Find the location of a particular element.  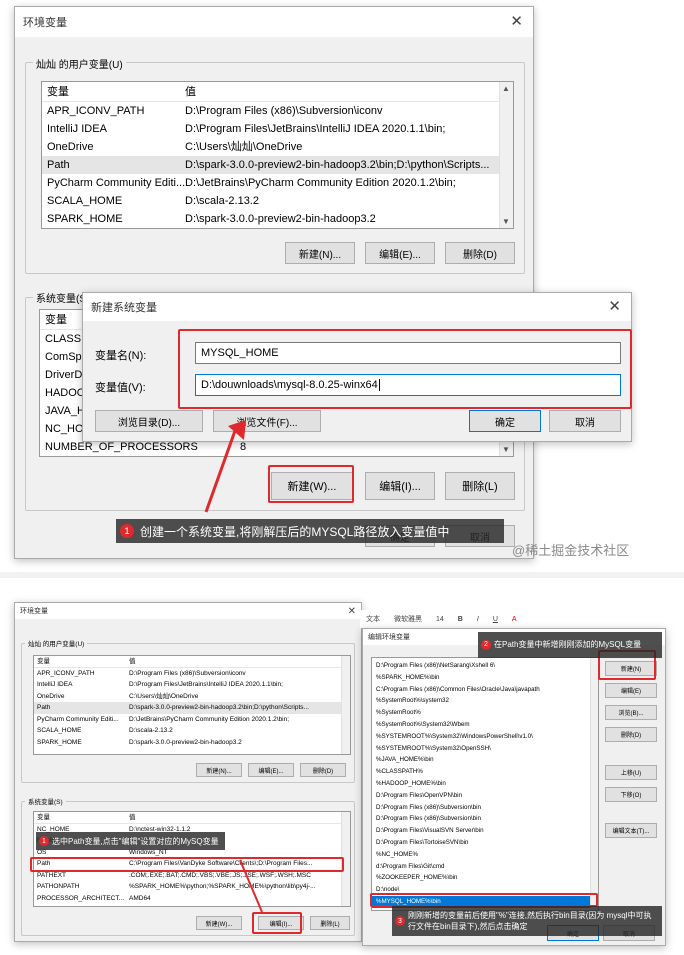

path-entry: %JAVA_HOME%\bin is located at coordinates (485, 760).